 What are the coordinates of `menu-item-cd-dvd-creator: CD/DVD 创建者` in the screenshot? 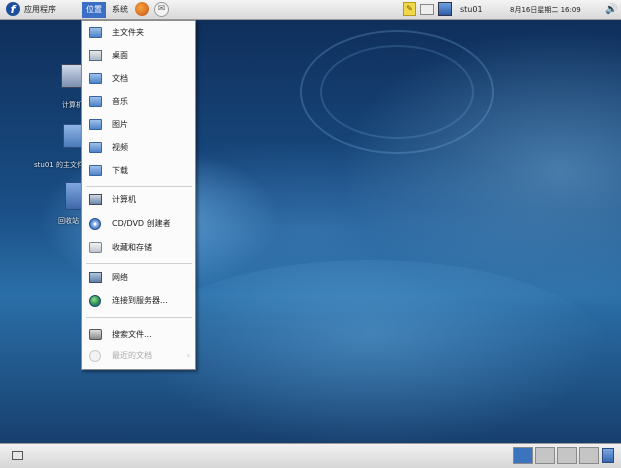 It's located at (139, 224).